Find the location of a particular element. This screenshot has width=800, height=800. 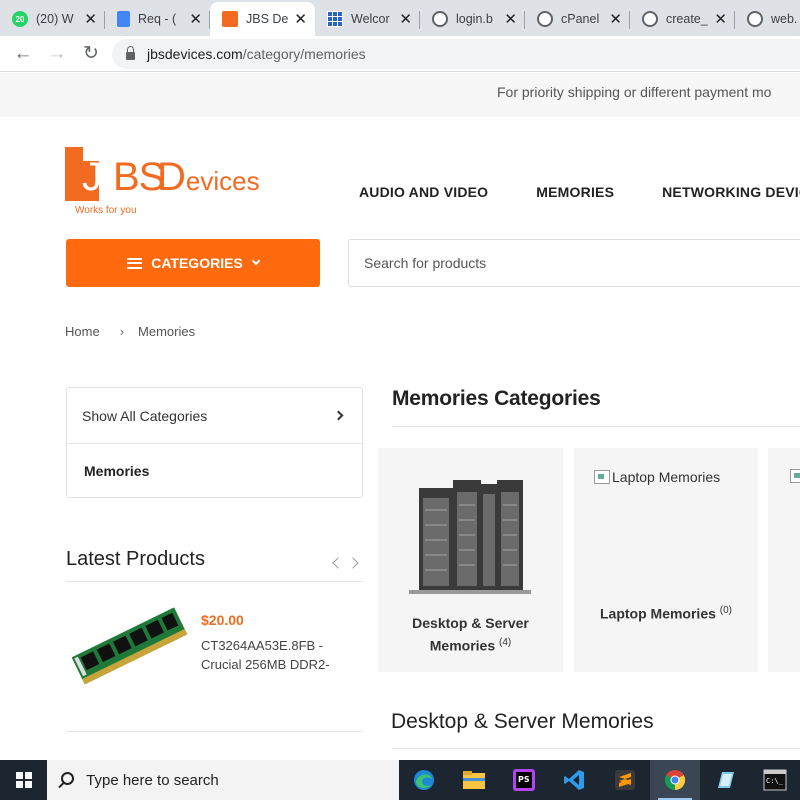

tab-title: cPanel is located at coordinates (580, 19).